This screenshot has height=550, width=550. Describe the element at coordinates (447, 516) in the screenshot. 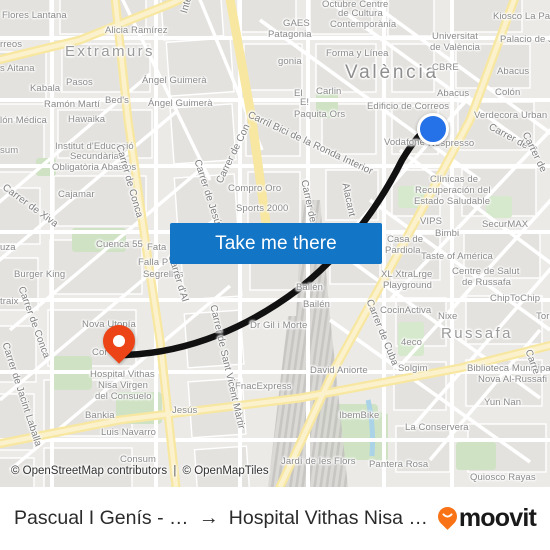

I see `moovit-pin-smile-icon` at that location.